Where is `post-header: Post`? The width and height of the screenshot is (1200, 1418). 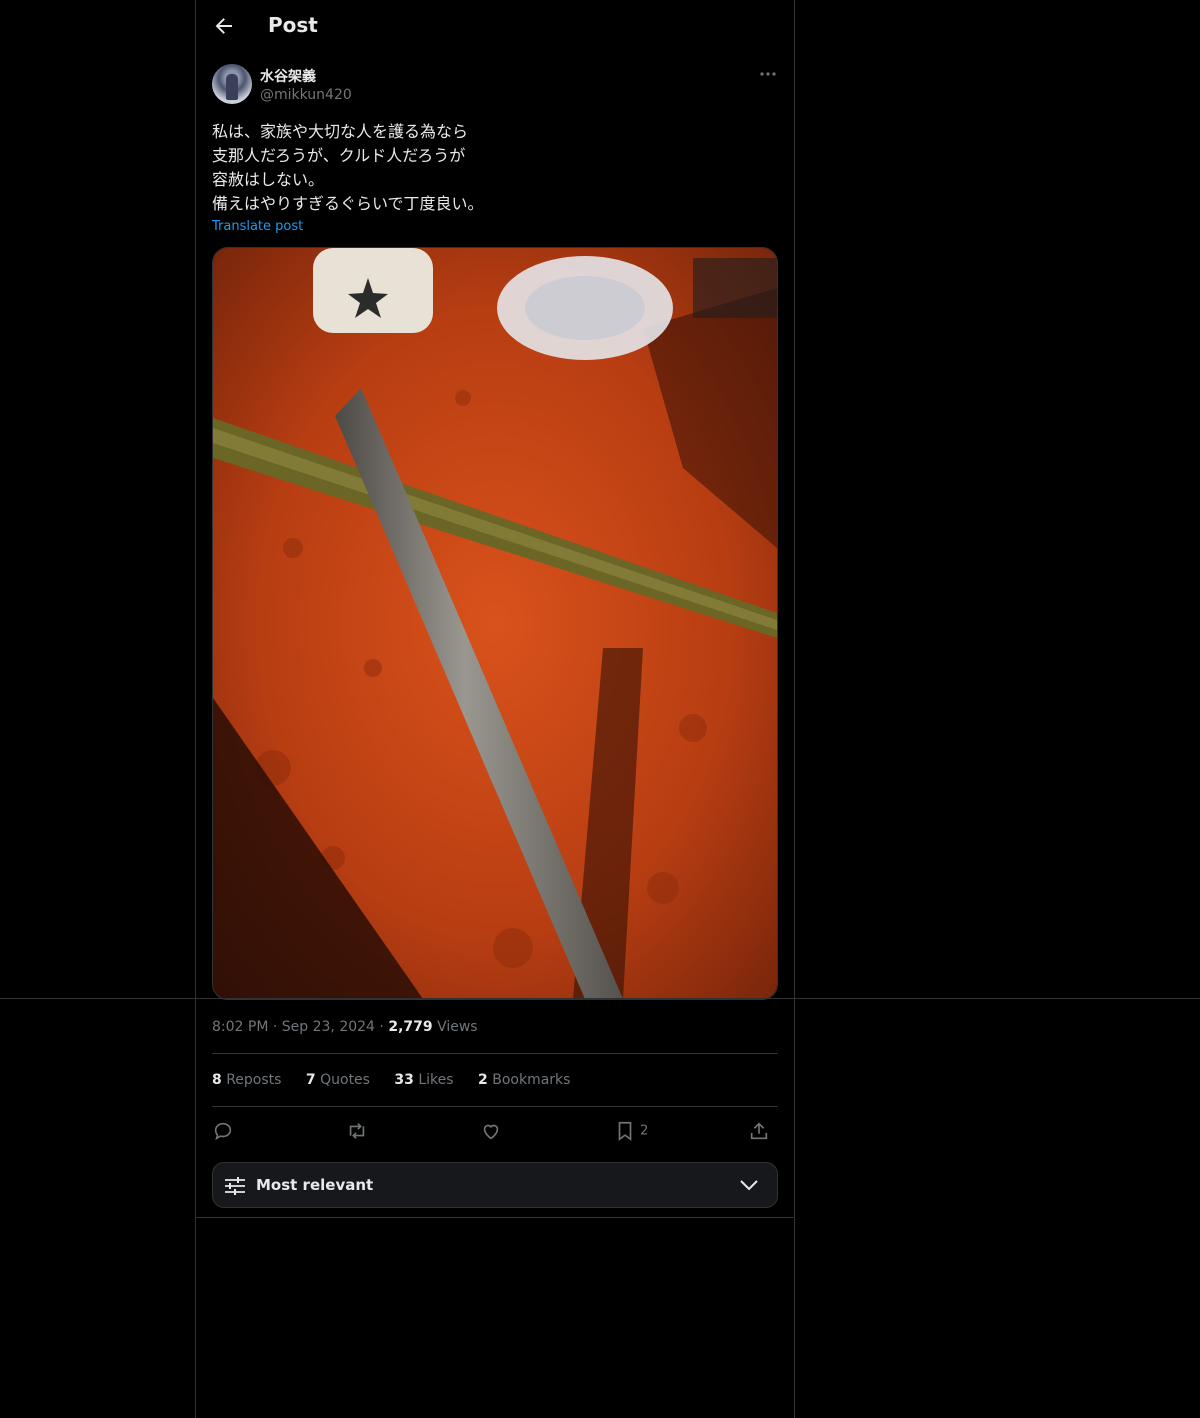 post-header: Post is located at coordinates (495, 26).